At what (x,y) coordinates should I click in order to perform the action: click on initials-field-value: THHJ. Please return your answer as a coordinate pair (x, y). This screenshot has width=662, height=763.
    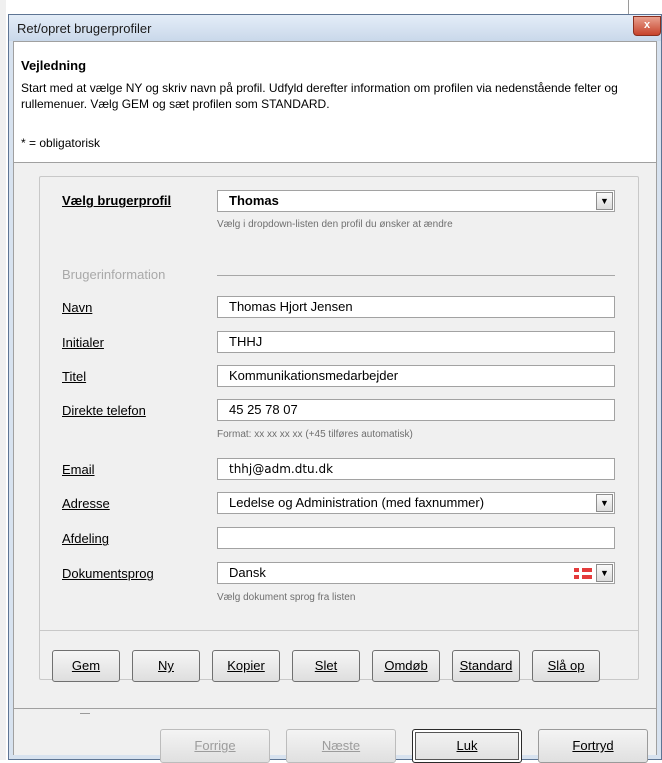
    Looking at the image, I should click on (246, 341).